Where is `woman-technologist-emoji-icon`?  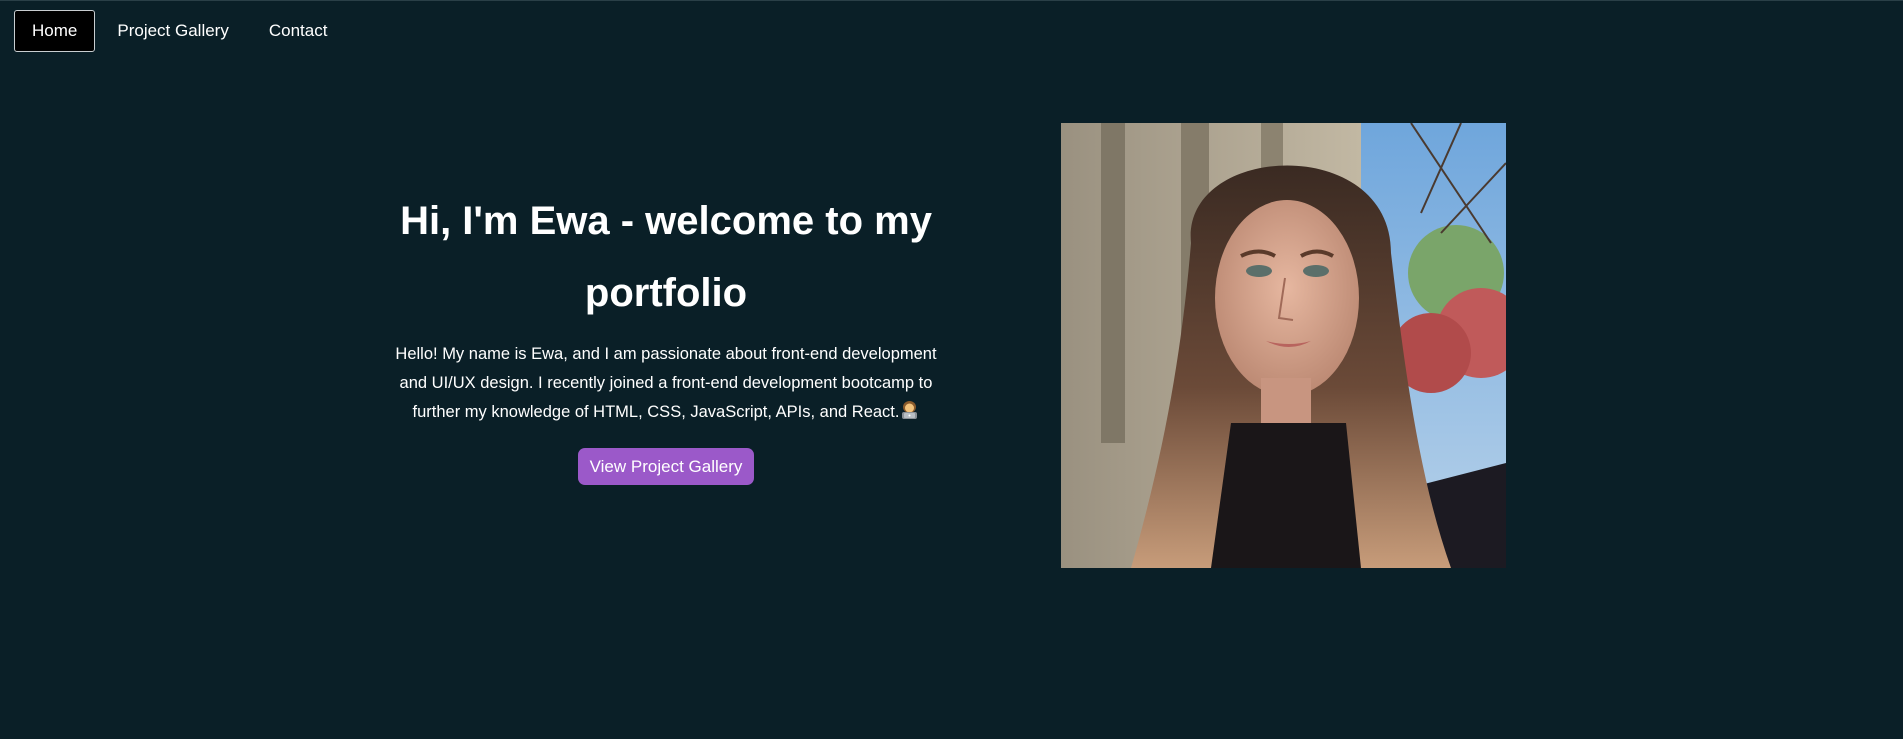
woman-technologist-emoji-icon is located at coordinates (909, 415).